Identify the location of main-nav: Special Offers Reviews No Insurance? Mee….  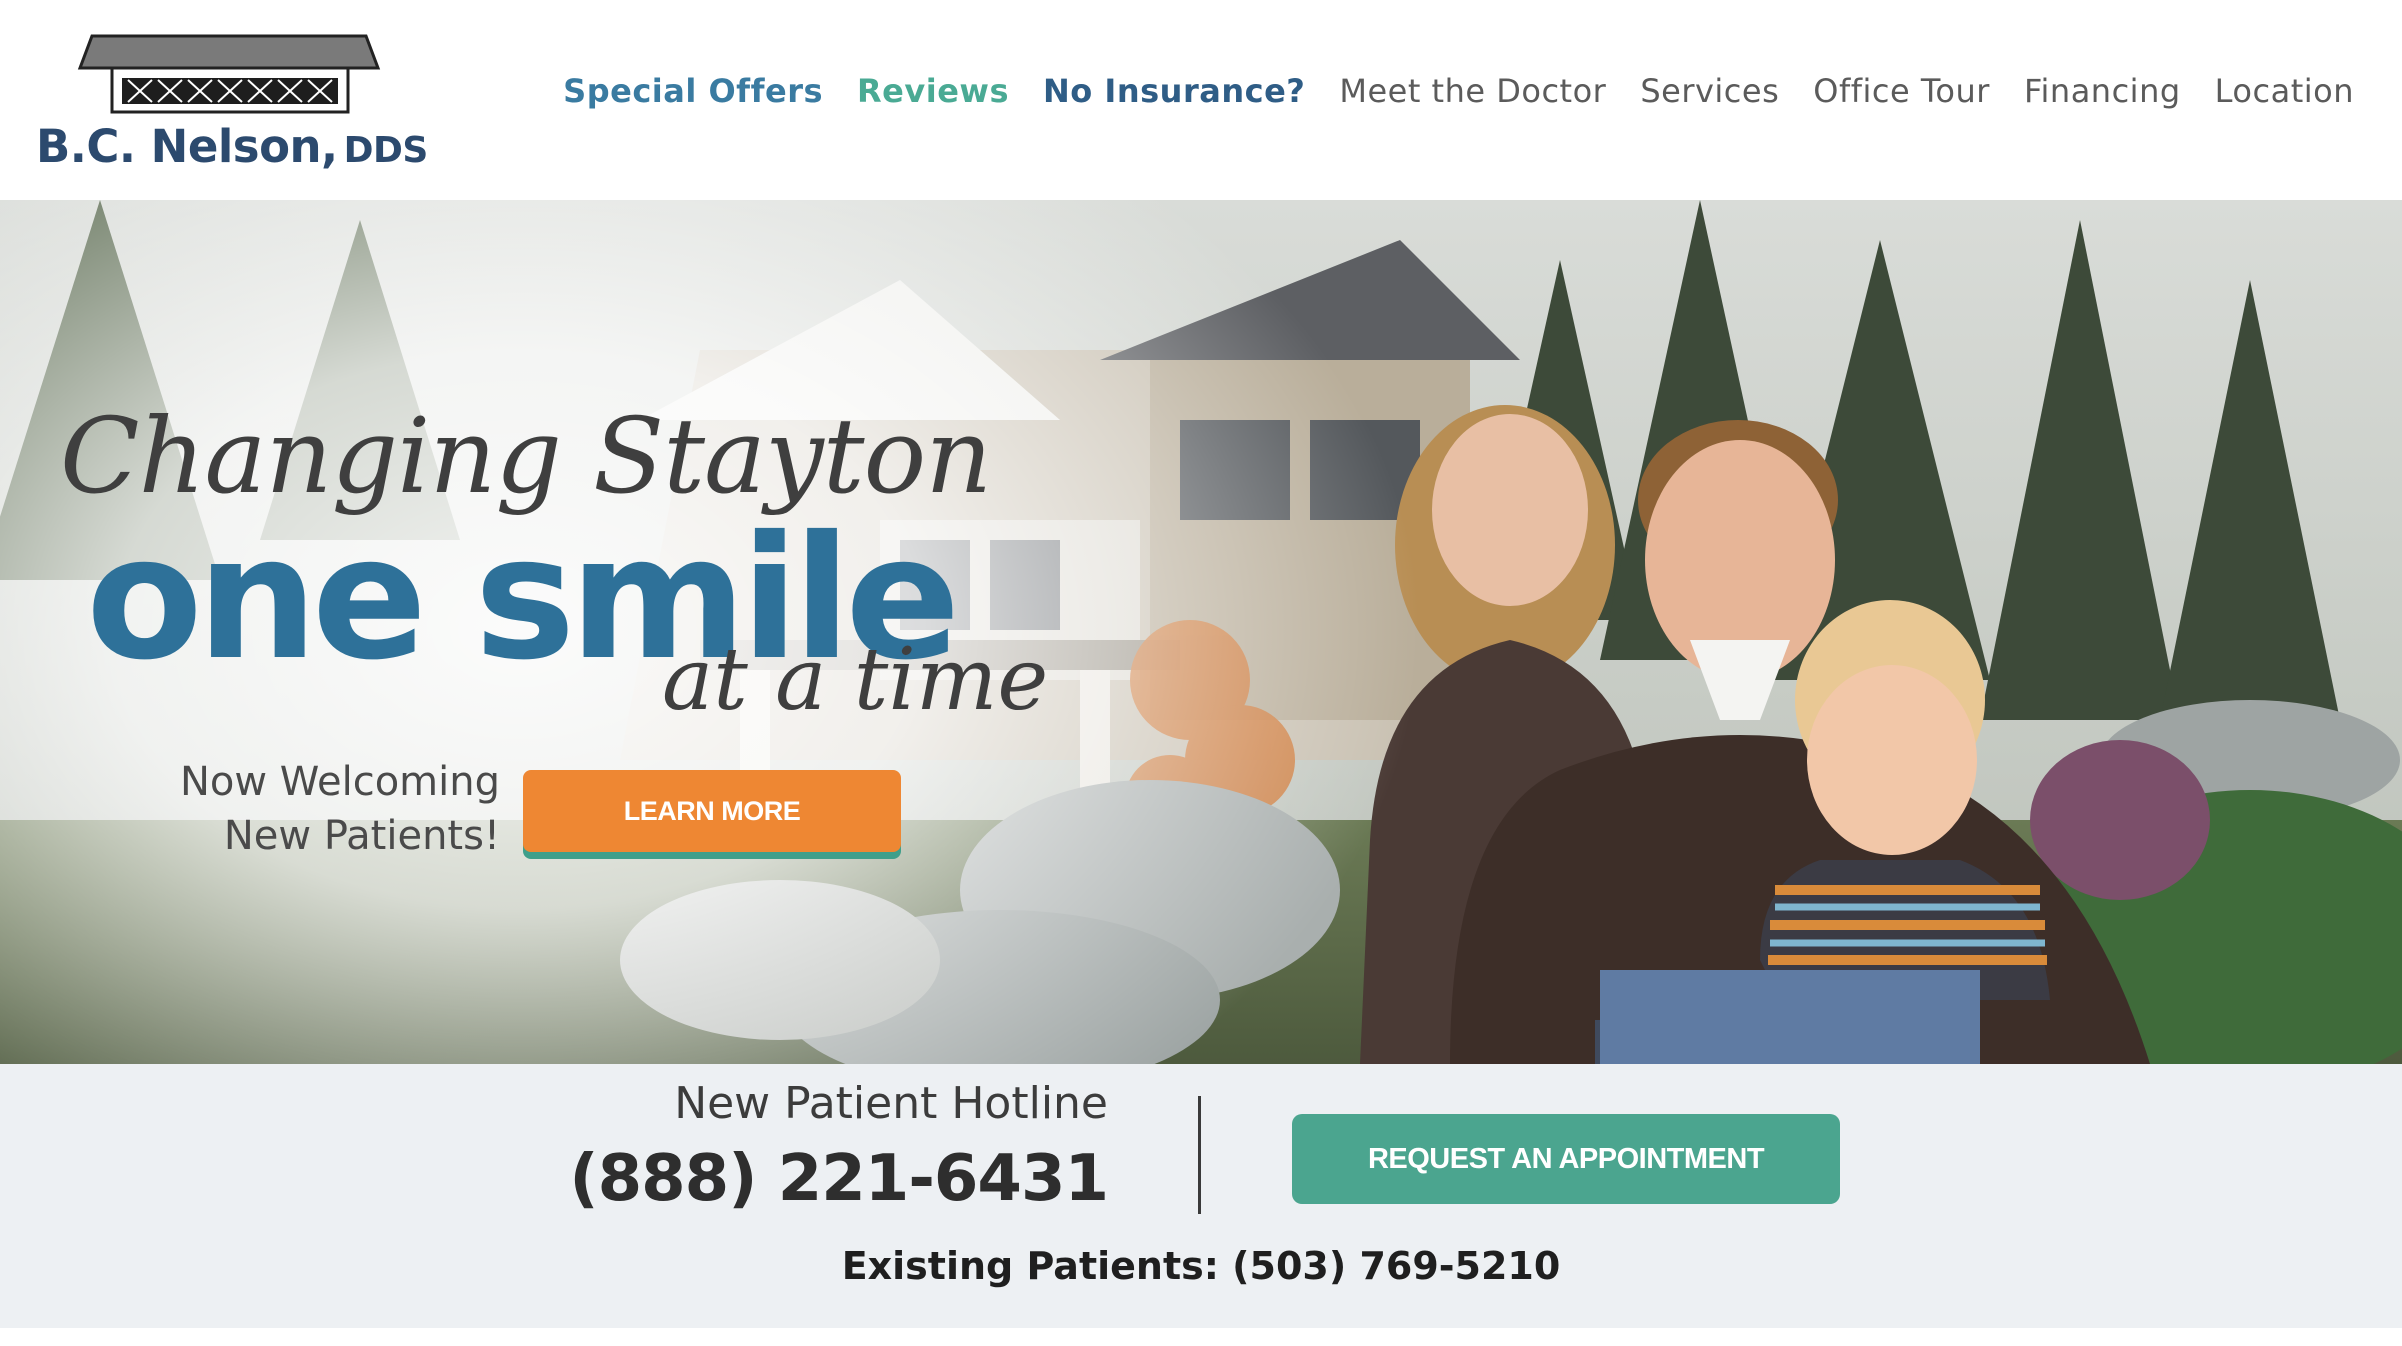
(1458, 91).